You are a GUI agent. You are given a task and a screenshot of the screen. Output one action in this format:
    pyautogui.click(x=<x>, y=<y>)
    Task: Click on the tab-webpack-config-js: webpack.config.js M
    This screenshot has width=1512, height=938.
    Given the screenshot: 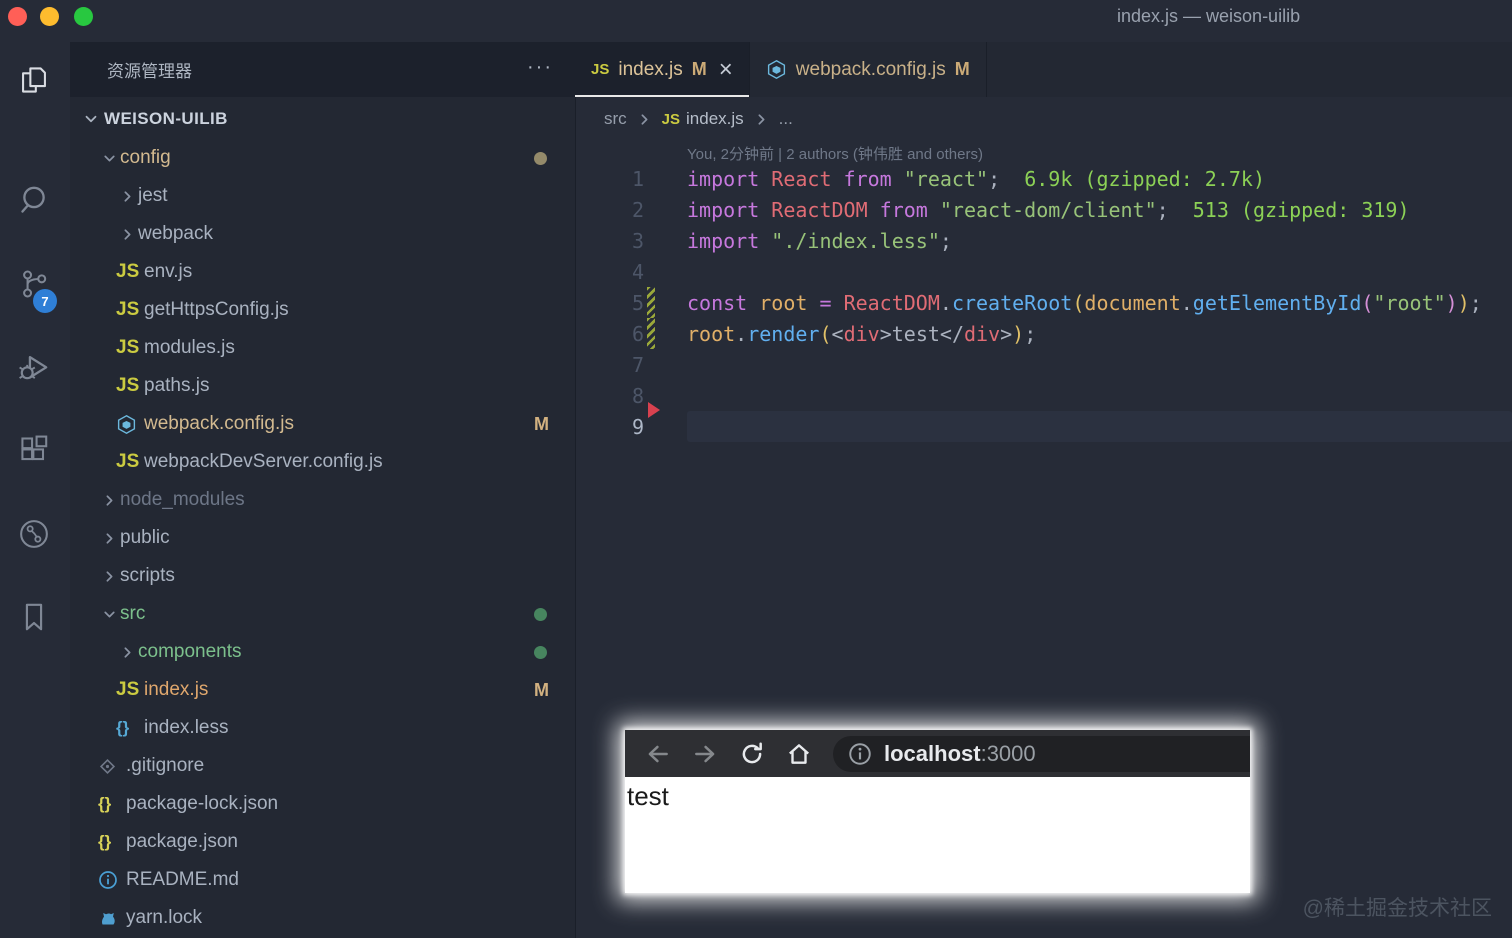 What is the action you would take?
    pyautogui.click(x=868, y=69)
    